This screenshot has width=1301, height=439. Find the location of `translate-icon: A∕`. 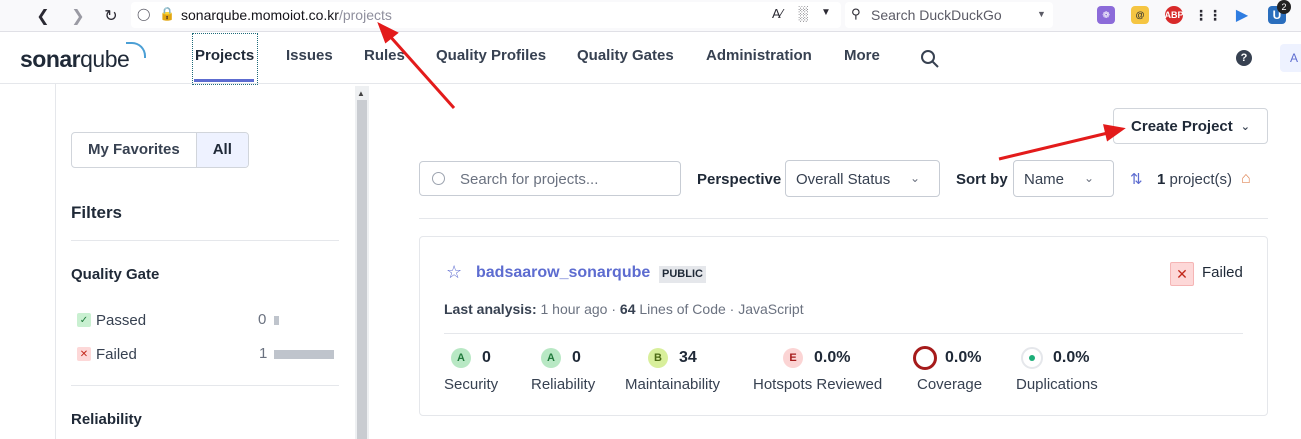

translate-icon: A∕ is located at coordinates (777, 13).